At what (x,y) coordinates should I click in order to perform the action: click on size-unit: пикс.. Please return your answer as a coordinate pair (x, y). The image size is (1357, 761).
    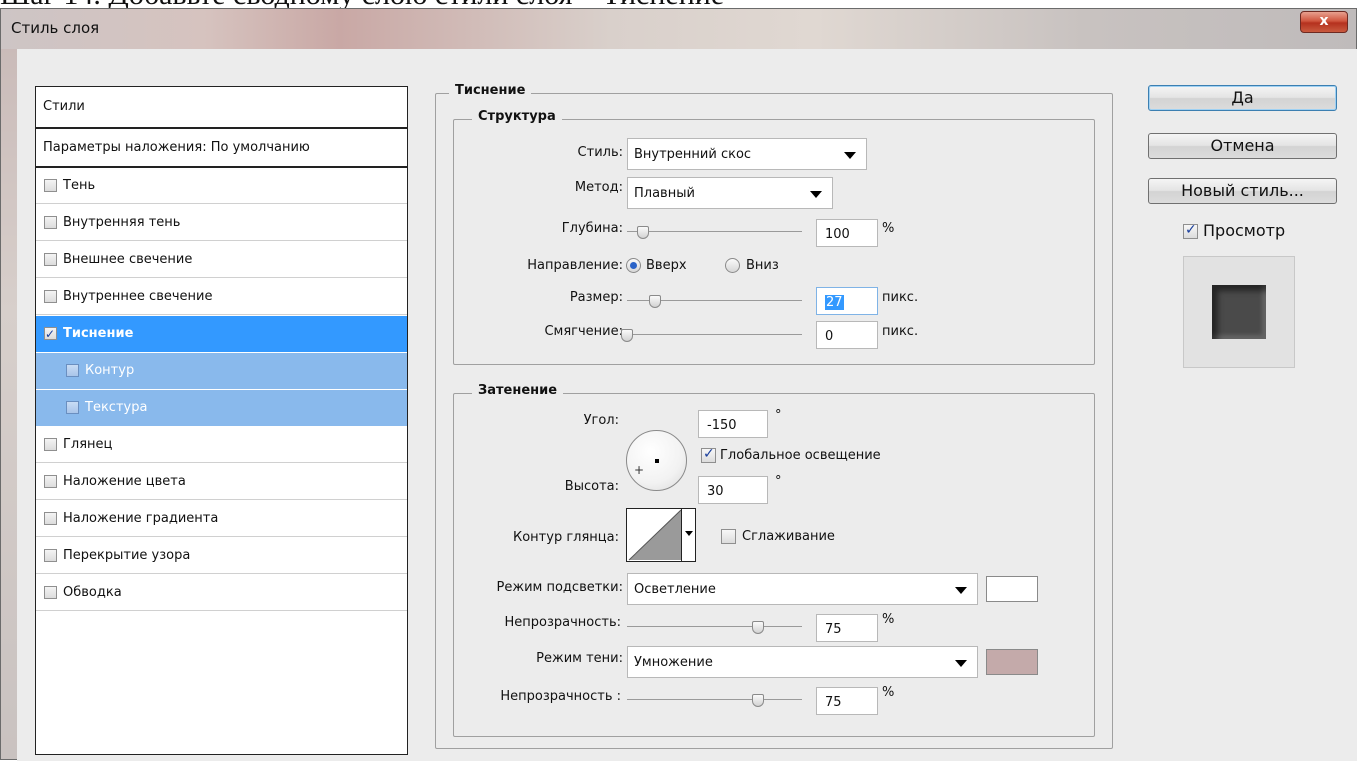
    Looking at the image, I should click on (900, 297).